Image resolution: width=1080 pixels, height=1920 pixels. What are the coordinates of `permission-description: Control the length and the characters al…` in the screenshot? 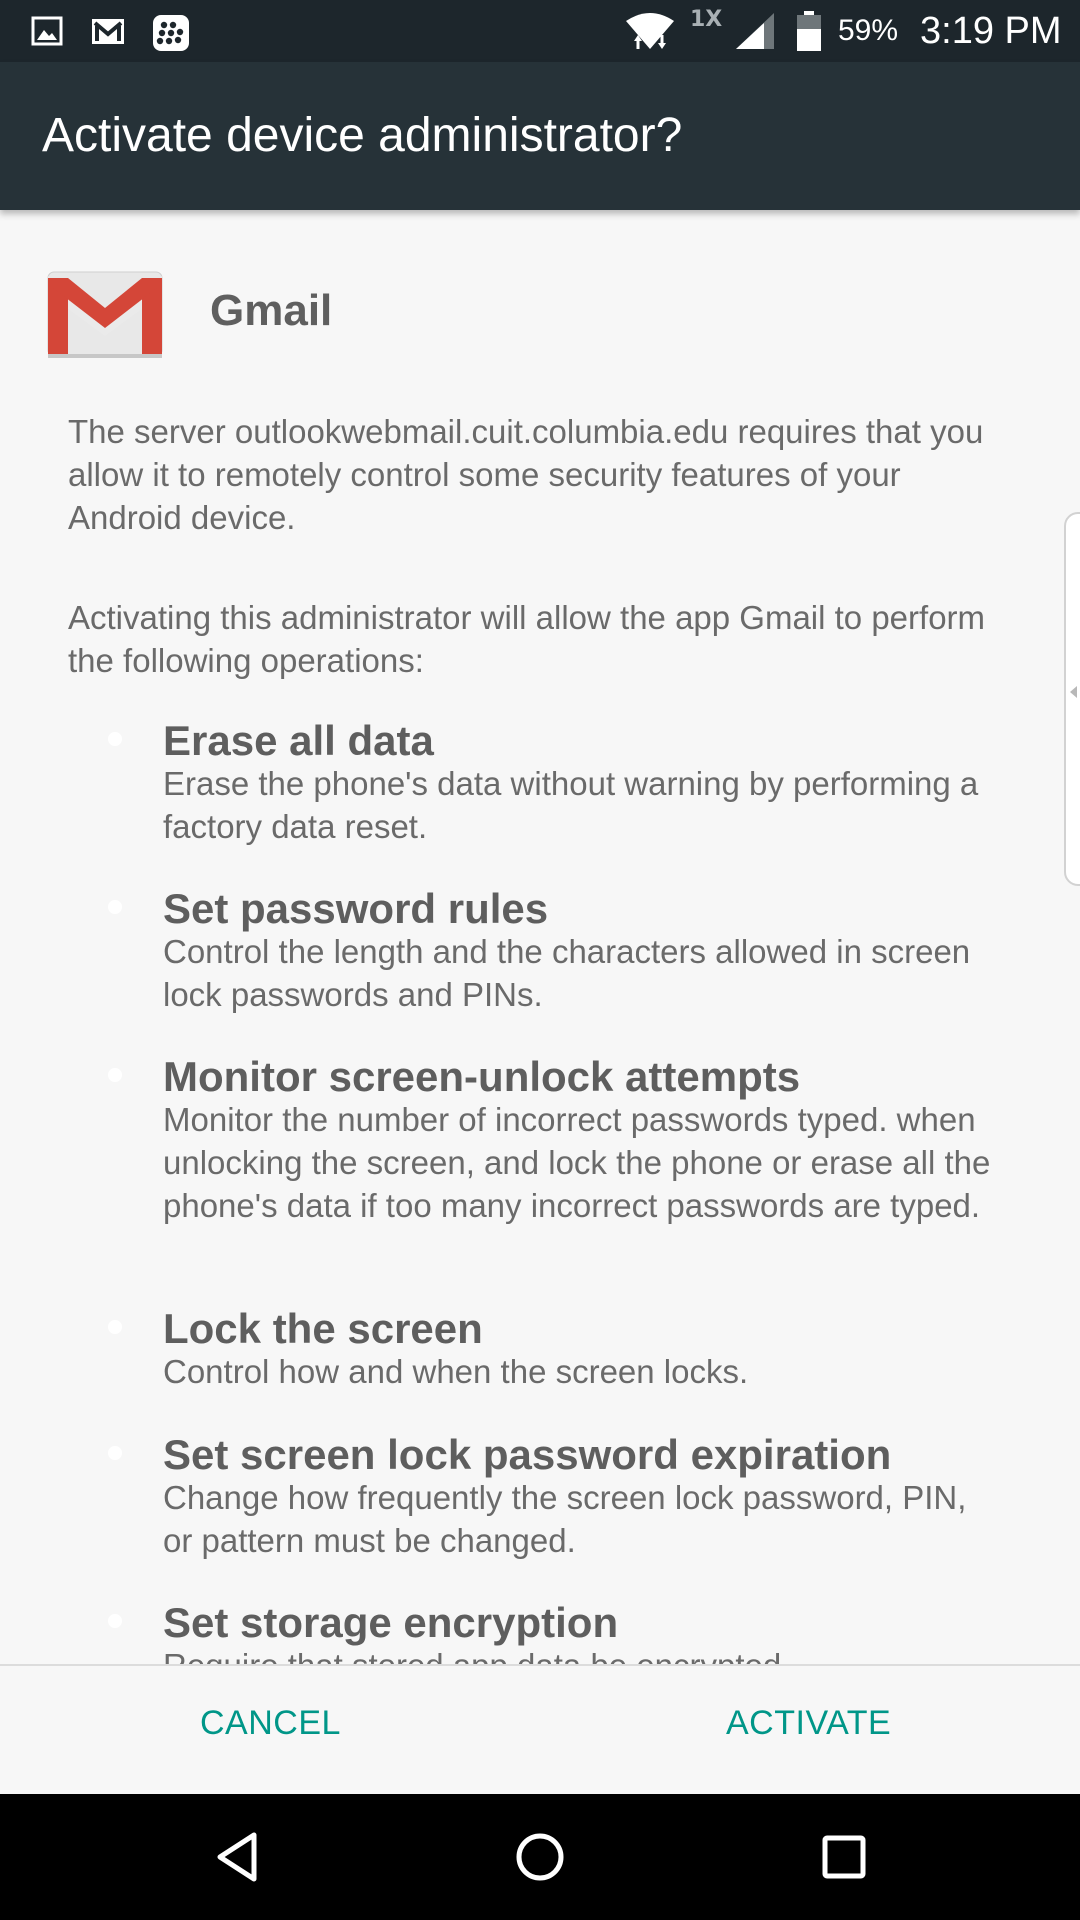 It's located at (567, 973).